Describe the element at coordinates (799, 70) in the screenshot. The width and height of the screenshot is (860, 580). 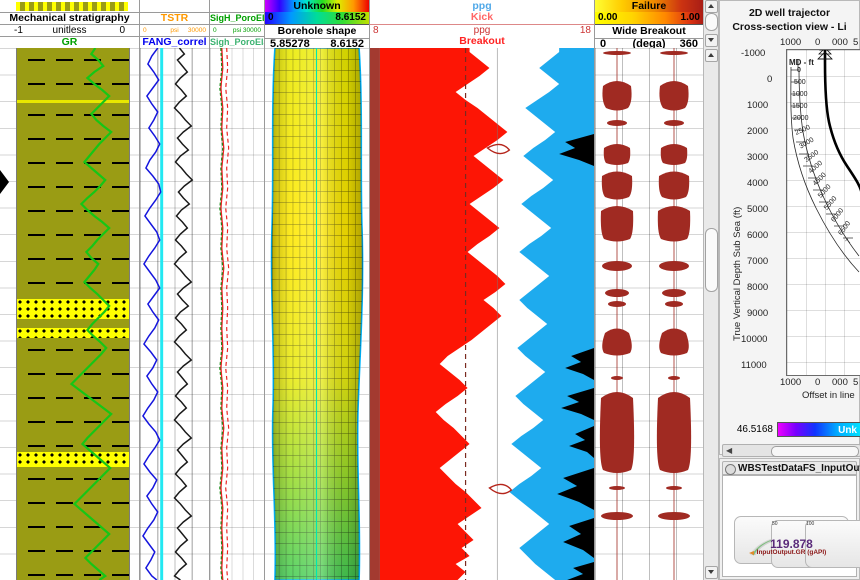
I see `md-tick-0: 0` at that location.